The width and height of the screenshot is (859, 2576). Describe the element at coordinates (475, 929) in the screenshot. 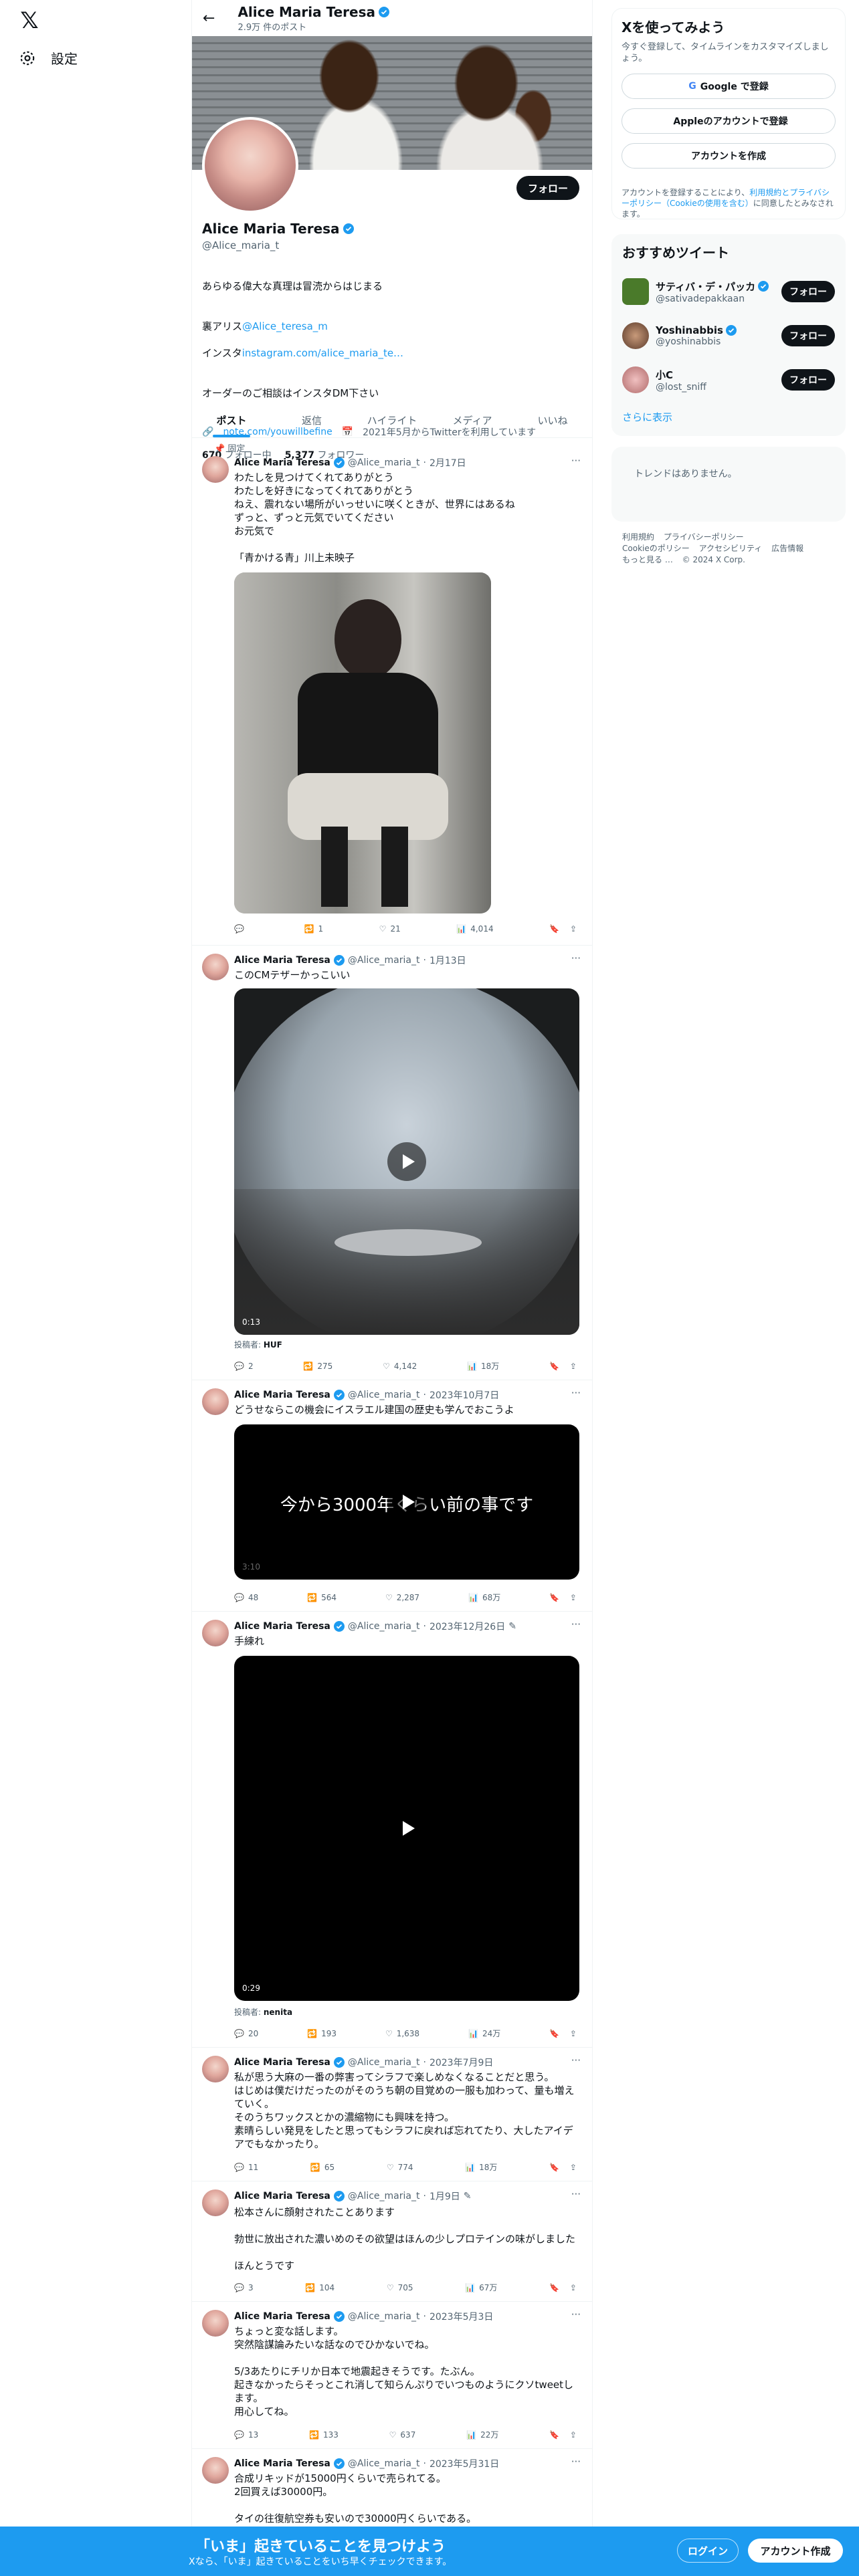

I see `views-button: 📊 4,014` at that location.